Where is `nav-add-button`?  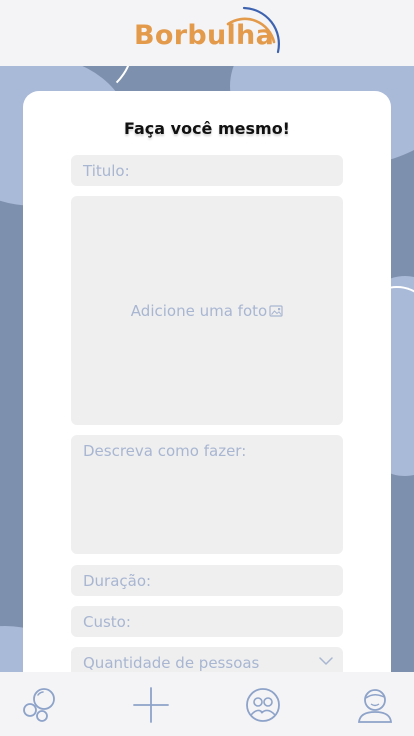
nav-add-button is located at coordinates (151, 705).